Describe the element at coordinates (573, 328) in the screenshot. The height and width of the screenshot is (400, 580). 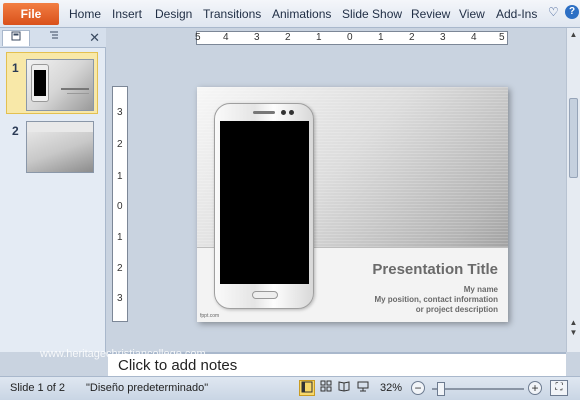
I see `slide-nav-icons: ▲ ▼` at that location.